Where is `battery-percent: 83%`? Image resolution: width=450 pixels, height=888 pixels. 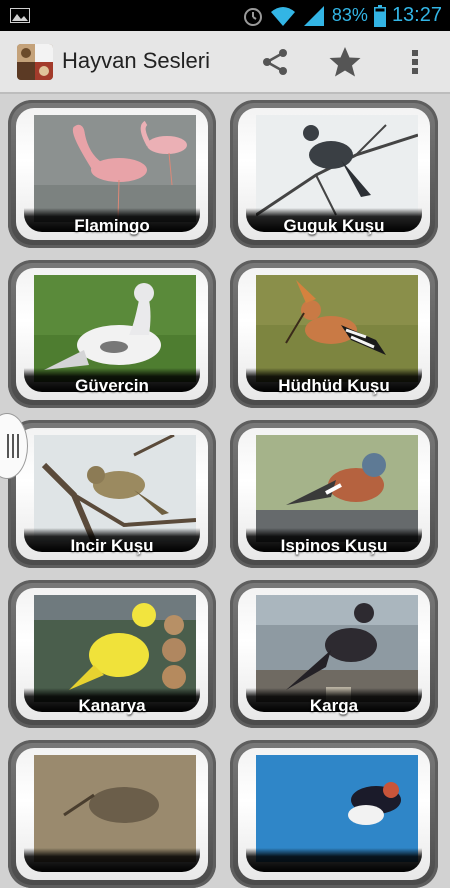
battery-percent: 83% is located at coordinates (349, 15).